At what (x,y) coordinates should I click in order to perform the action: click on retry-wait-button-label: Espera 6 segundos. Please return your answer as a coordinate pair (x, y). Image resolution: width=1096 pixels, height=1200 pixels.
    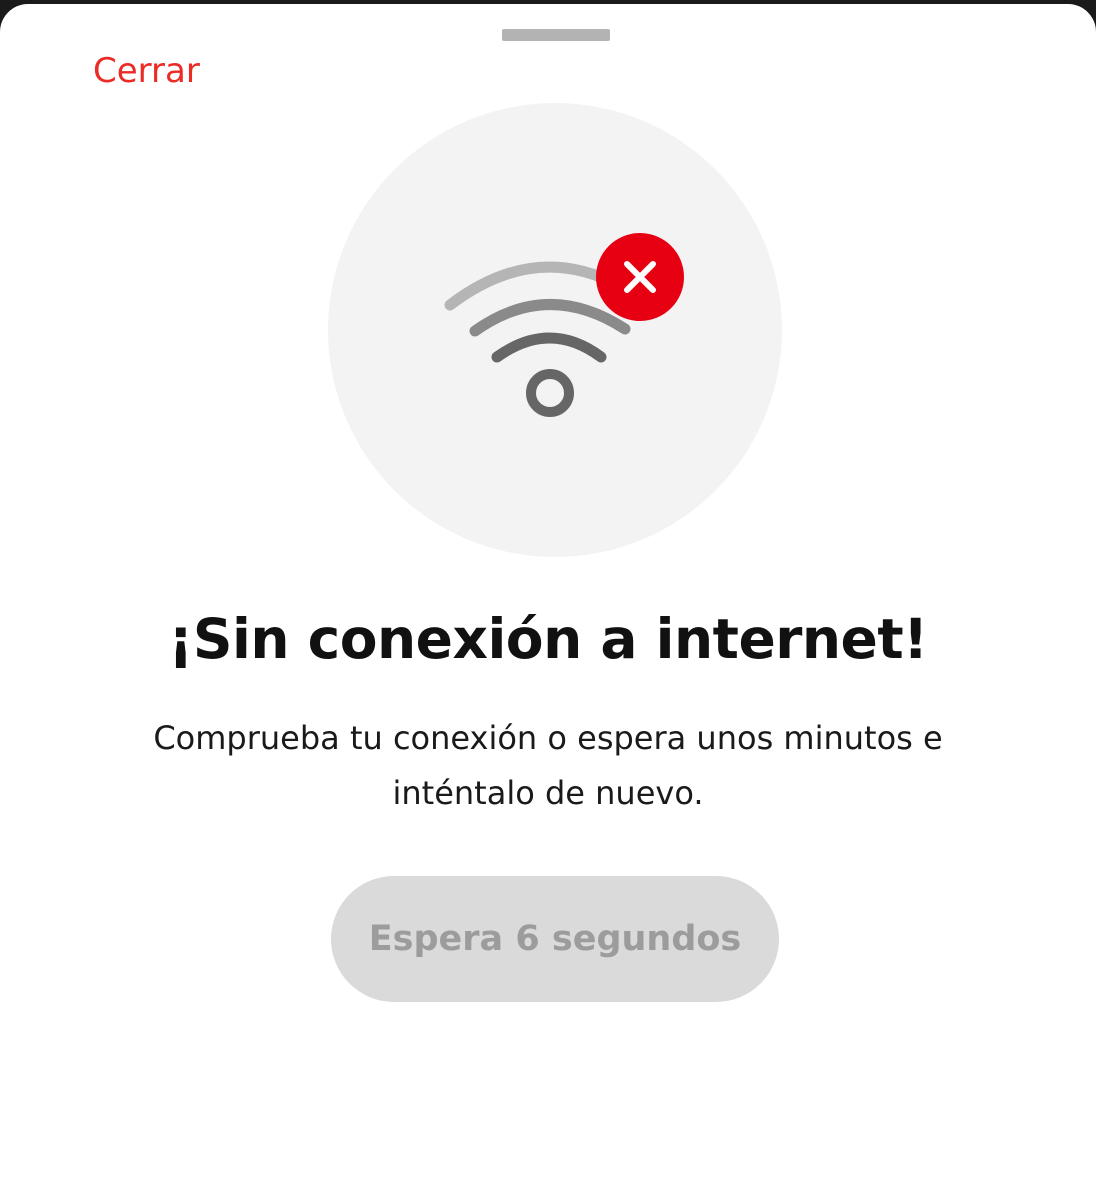
    Looking at the image, I should click on (555, 939).